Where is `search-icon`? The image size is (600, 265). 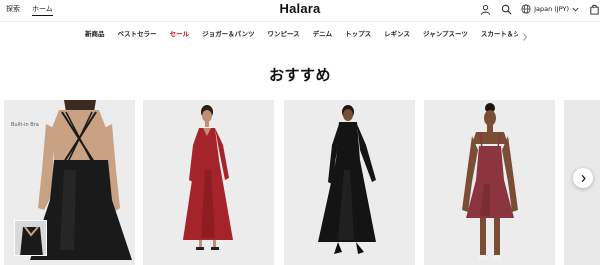
search-icon is located at coordinates (506, 9).